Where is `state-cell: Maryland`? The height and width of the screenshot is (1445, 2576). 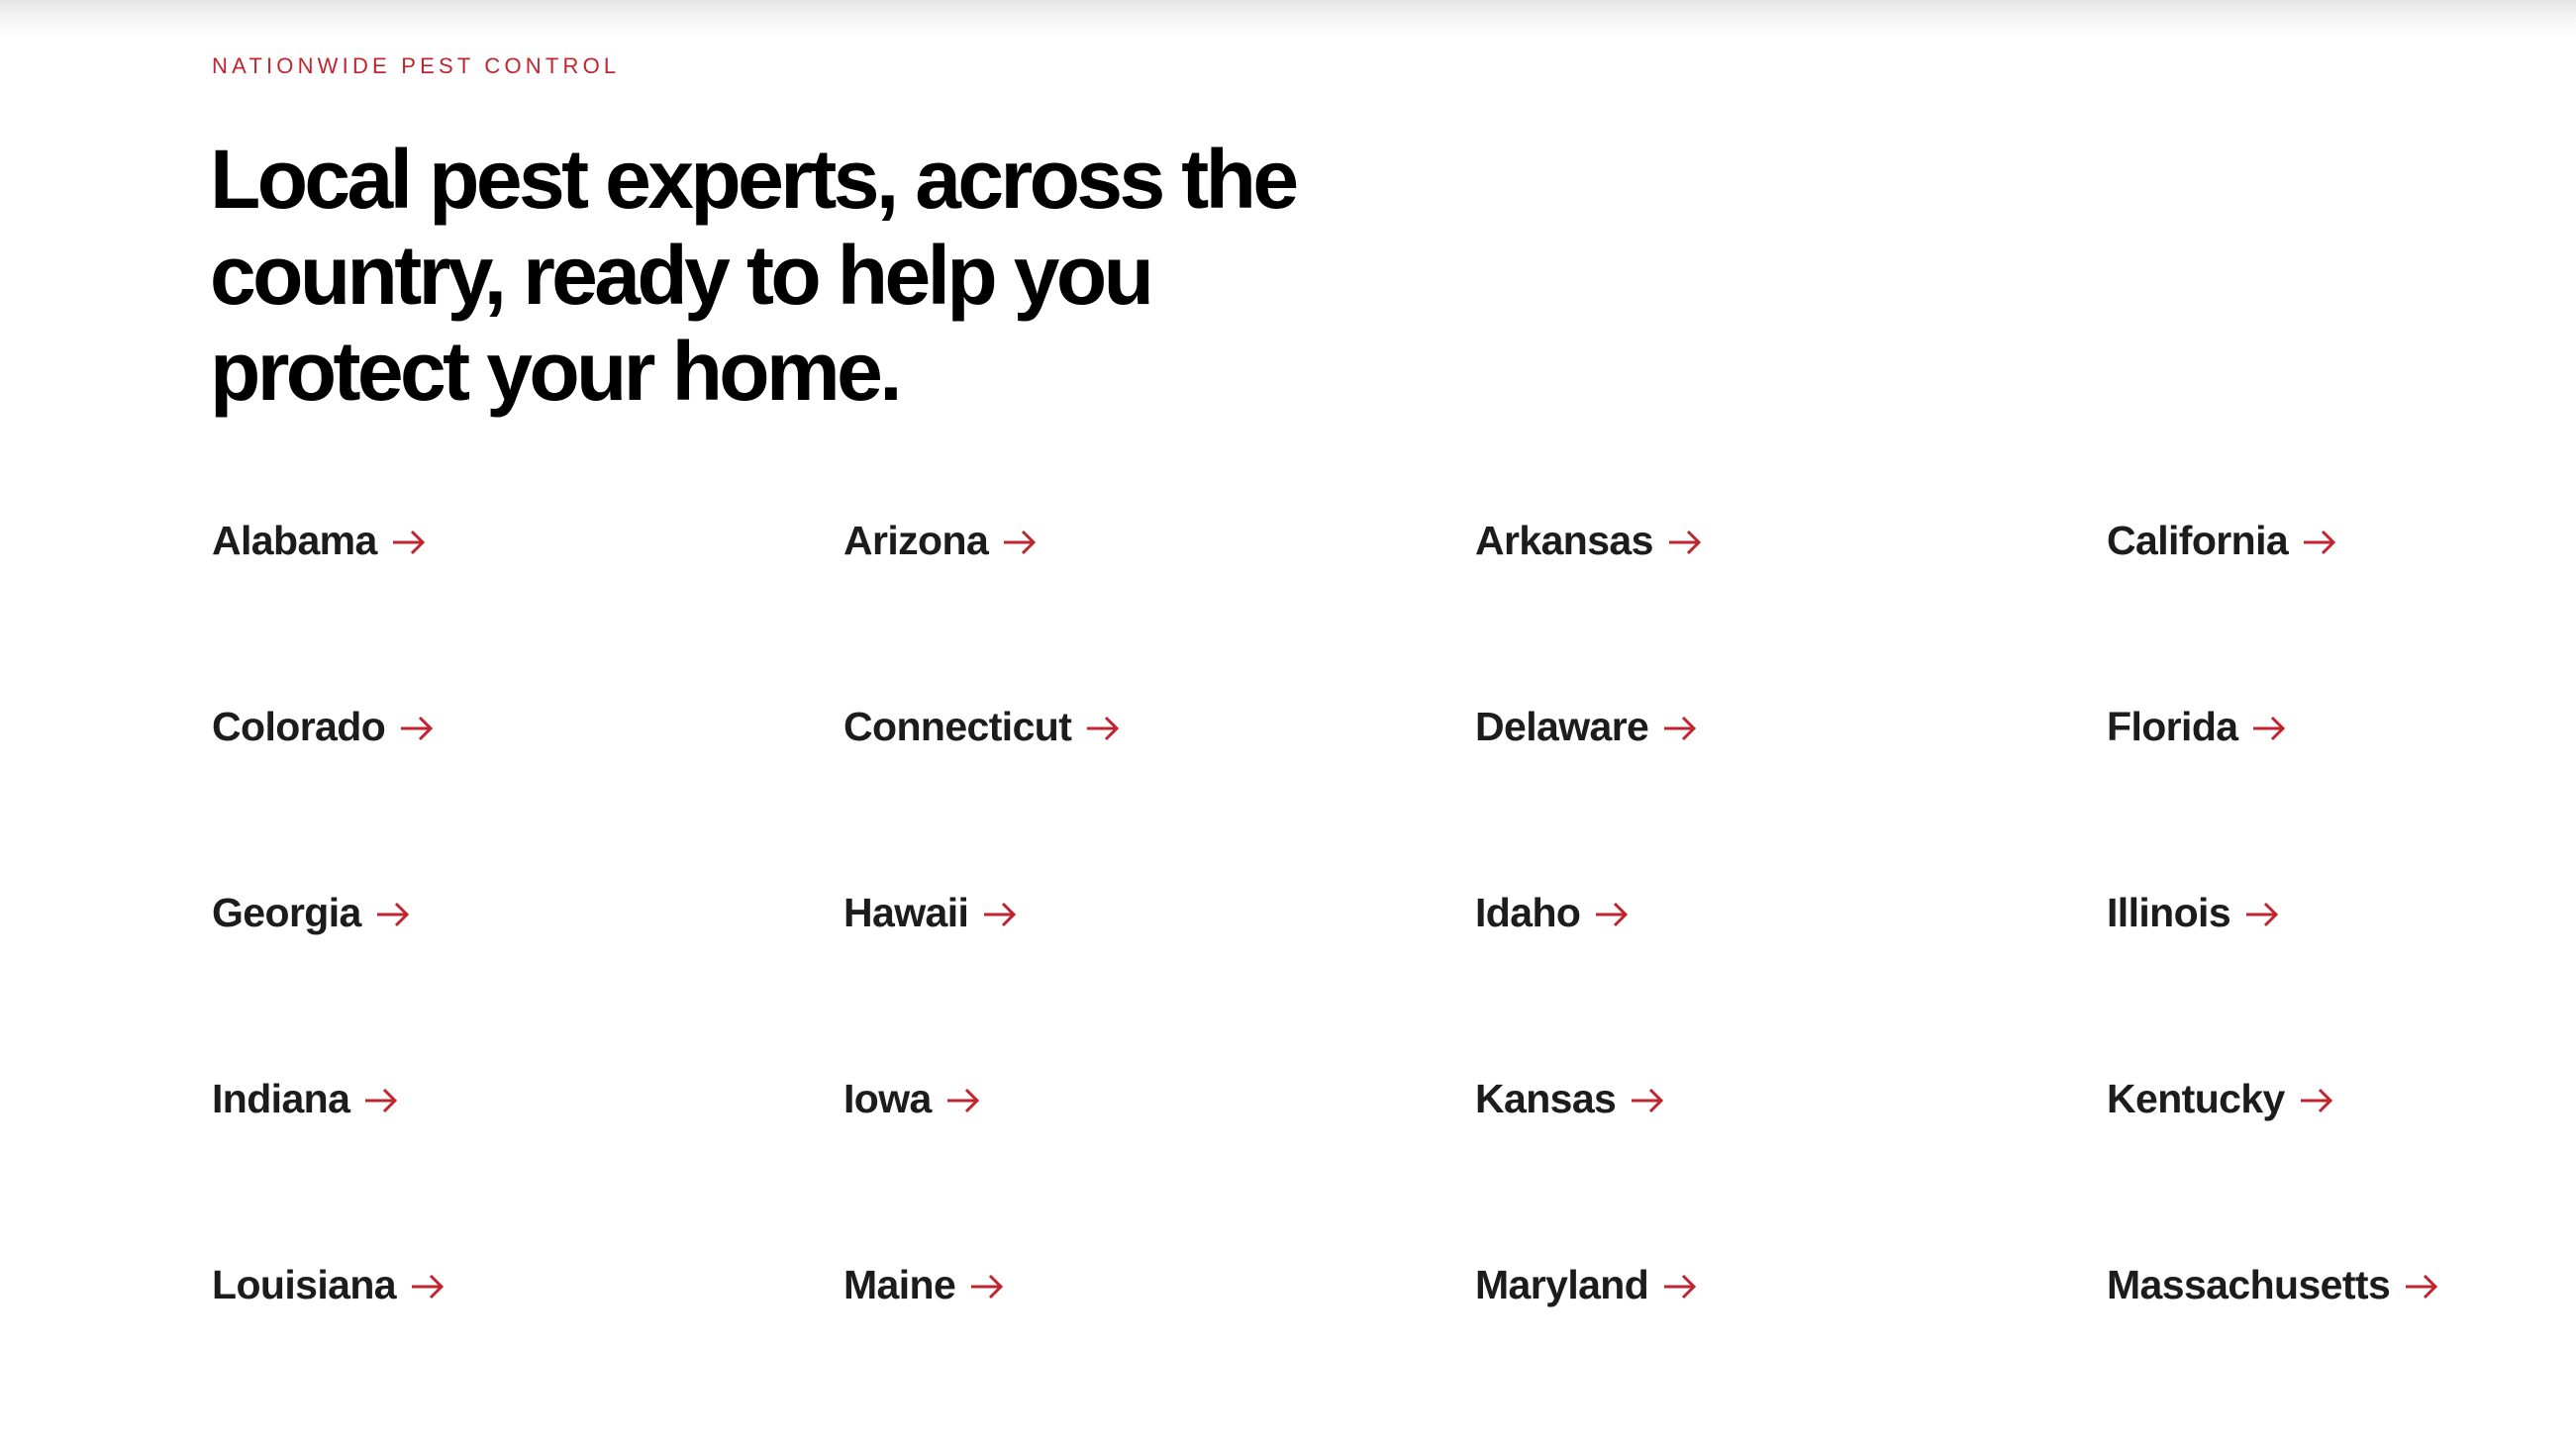 state-cell: Maryland is located at coordinates (1791, 1352).